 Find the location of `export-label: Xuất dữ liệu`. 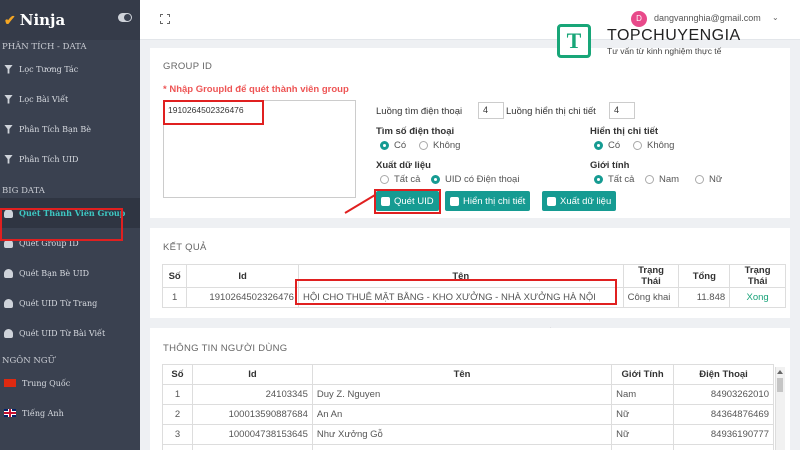

export-label: Xuất dữ liệu is located at coordinates (403, 165).